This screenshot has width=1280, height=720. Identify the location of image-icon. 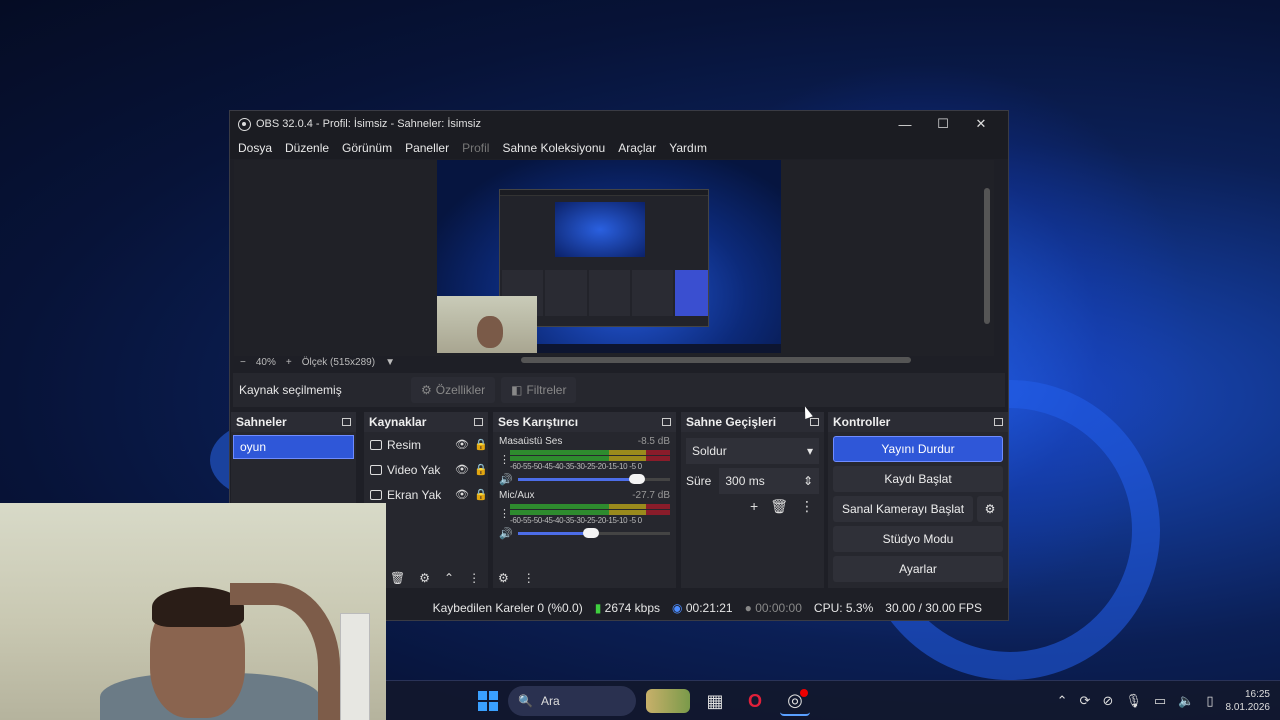
(376, 444).